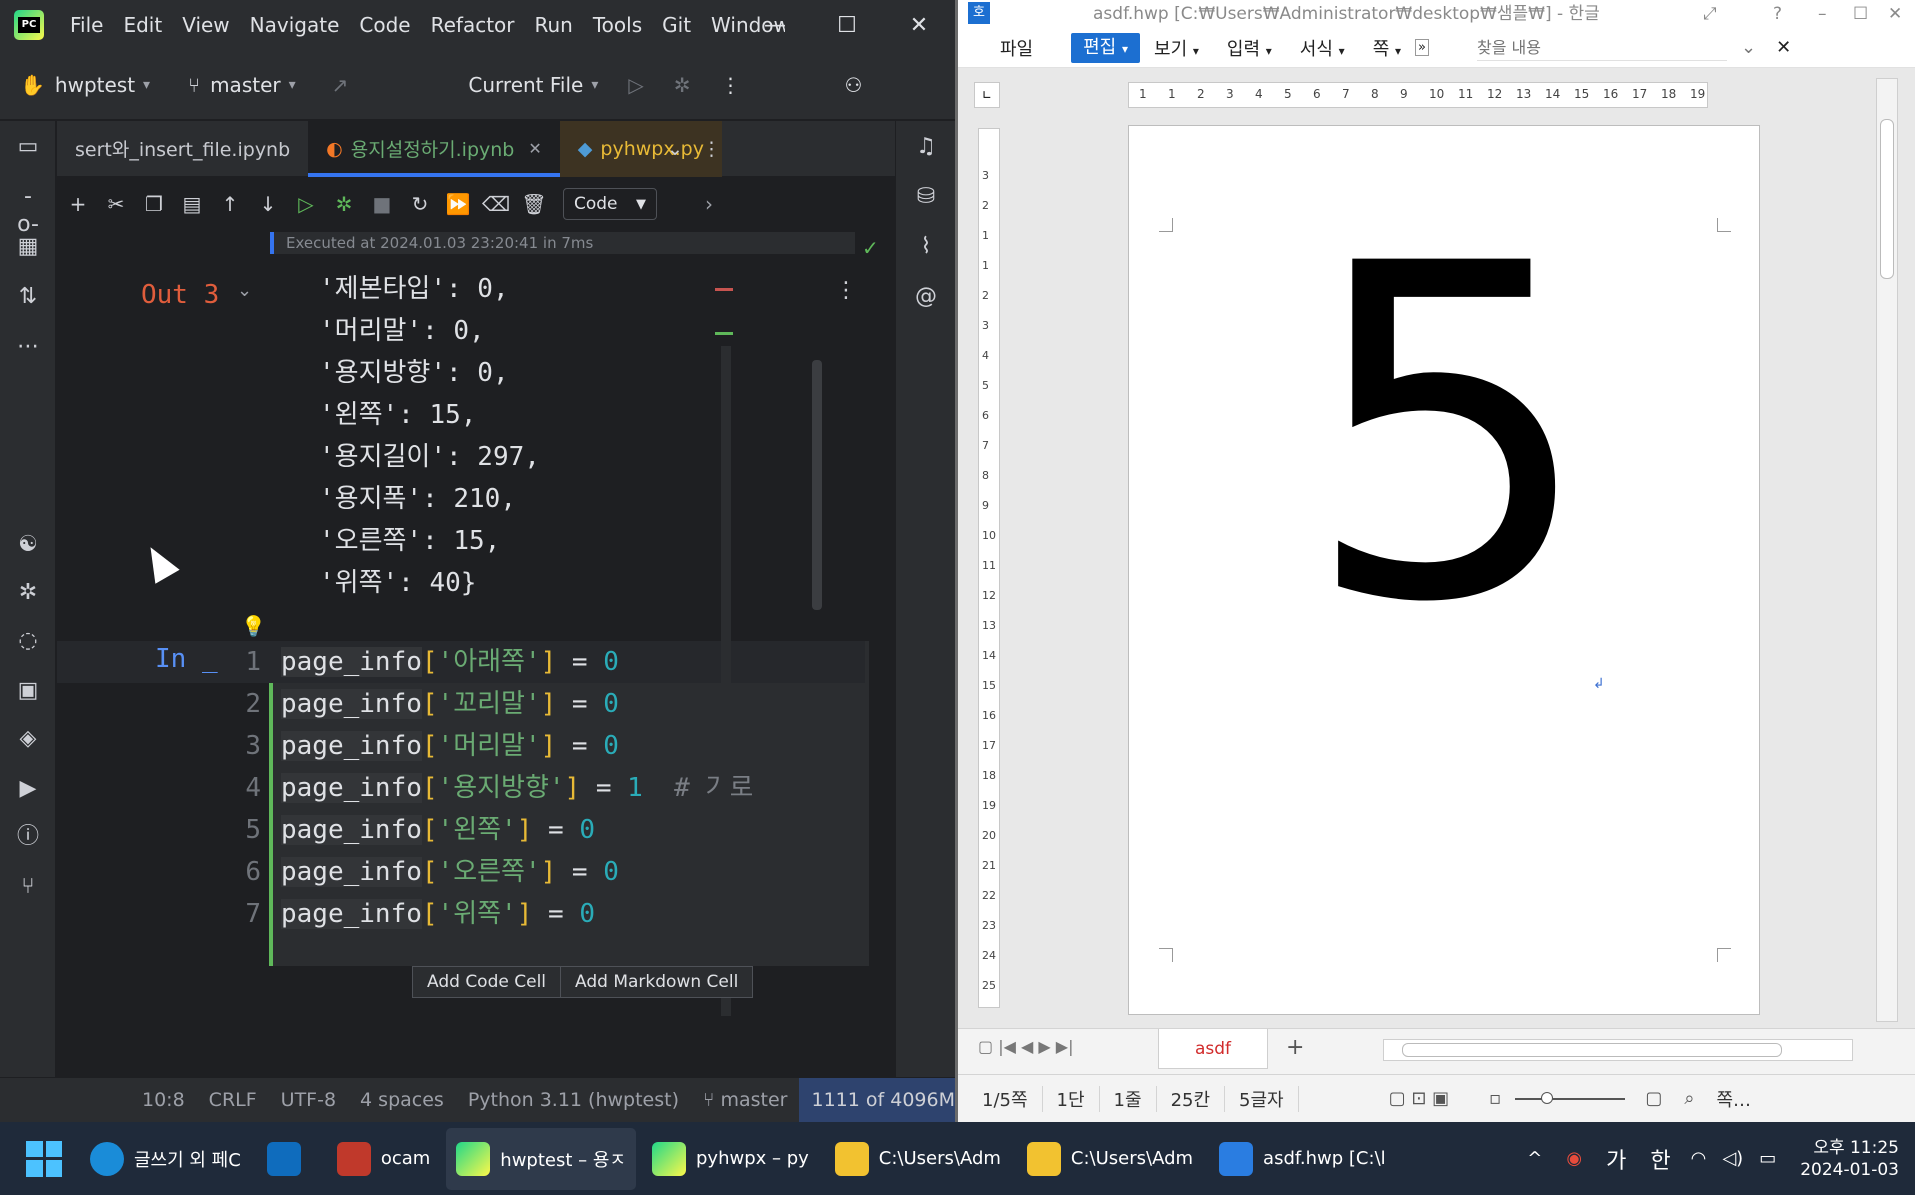 This screenshot has width=1915, height=1195. Describe the element at coordinates (675, 149) in the screenshot. I see `tabs-dropdown-icon: ⌄` at that location.